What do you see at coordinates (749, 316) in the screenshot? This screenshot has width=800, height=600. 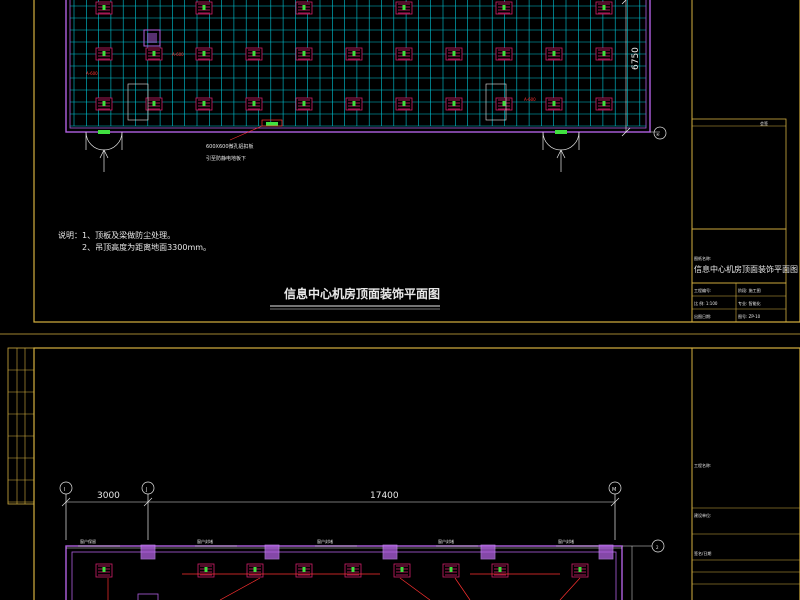 I see `tb-info: 图号: ZP-10` at bounding box center [749, 316].